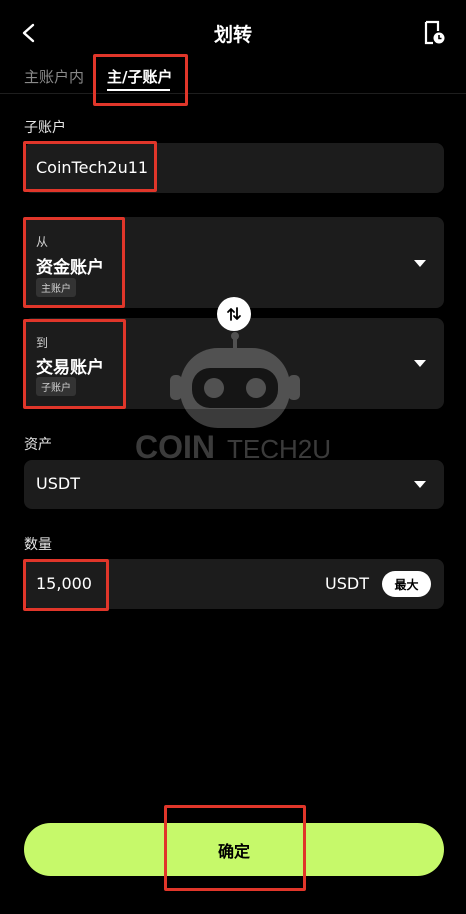 The image size is (466, 914). Describe the element at coordinates (234, 262) in the screenshot. I see `from-account-select: 从 资金账户 主账户` at that location.